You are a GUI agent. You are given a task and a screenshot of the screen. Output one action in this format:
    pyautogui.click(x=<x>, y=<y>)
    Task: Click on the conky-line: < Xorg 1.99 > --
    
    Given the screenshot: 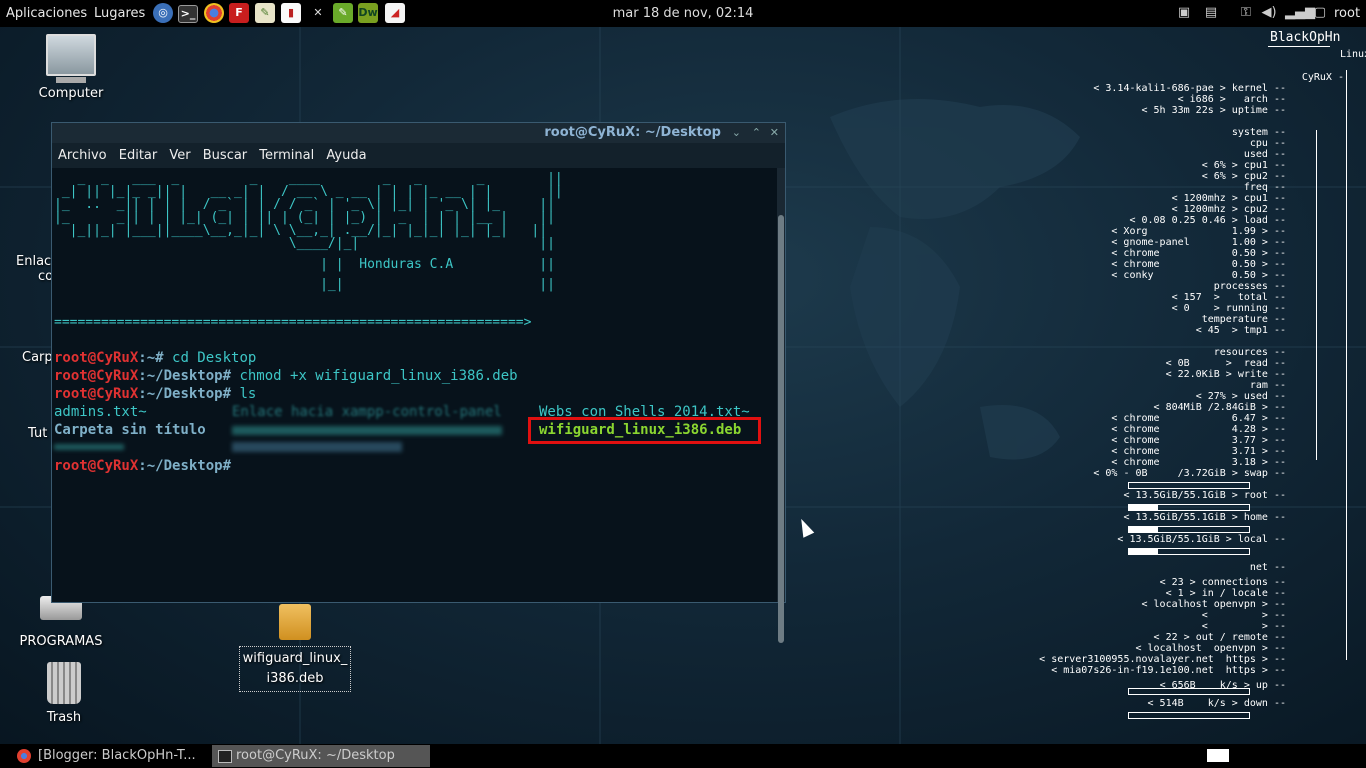 What is the action you would take?
    pyautogui.click(x=1198, y=231)
    